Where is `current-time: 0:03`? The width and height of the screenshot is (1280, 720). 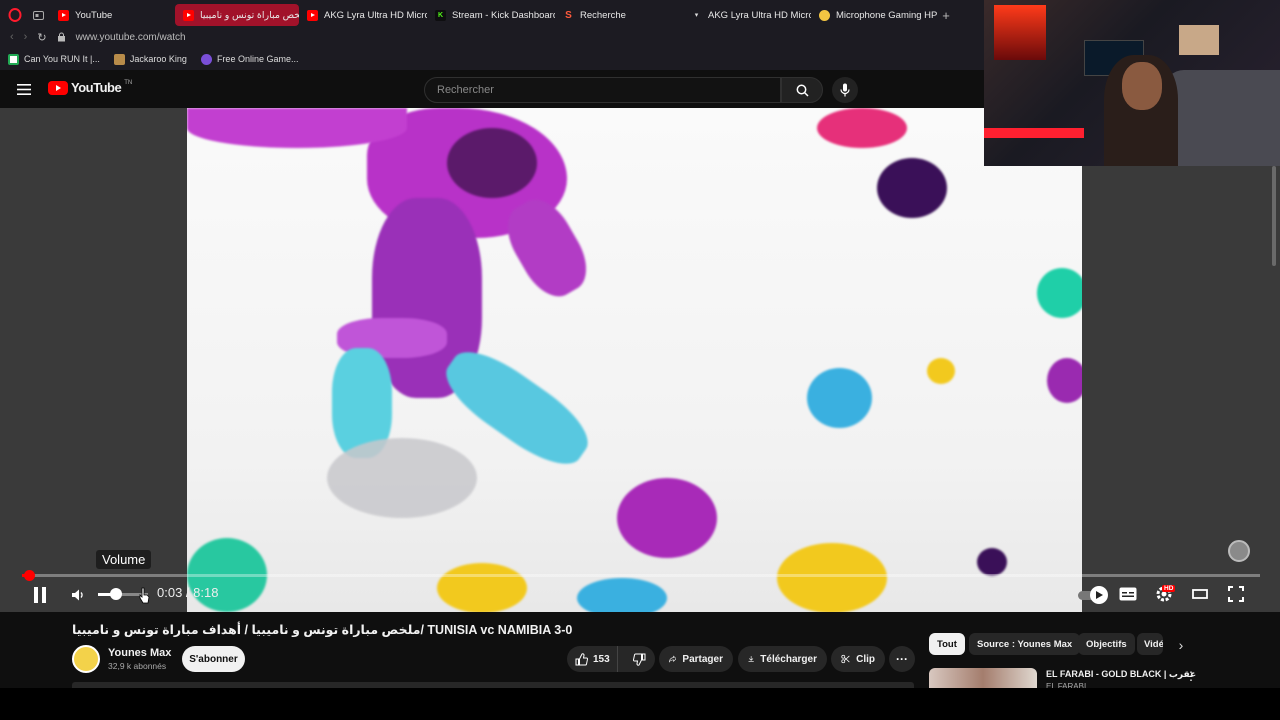
current-time: 0:03 is located at coordinates (170, 592).